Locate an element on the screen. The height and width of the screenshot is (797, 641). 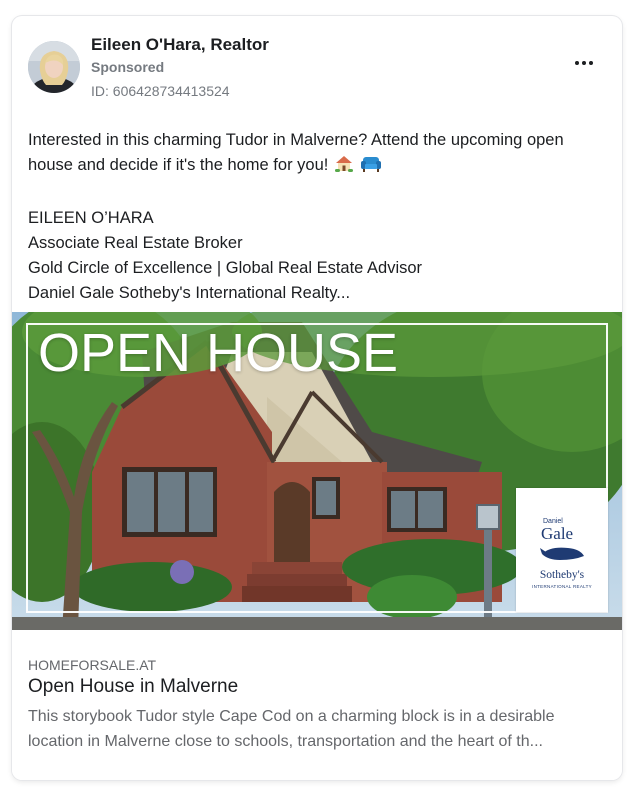
whale-icon is located at coordinates (562, 553).